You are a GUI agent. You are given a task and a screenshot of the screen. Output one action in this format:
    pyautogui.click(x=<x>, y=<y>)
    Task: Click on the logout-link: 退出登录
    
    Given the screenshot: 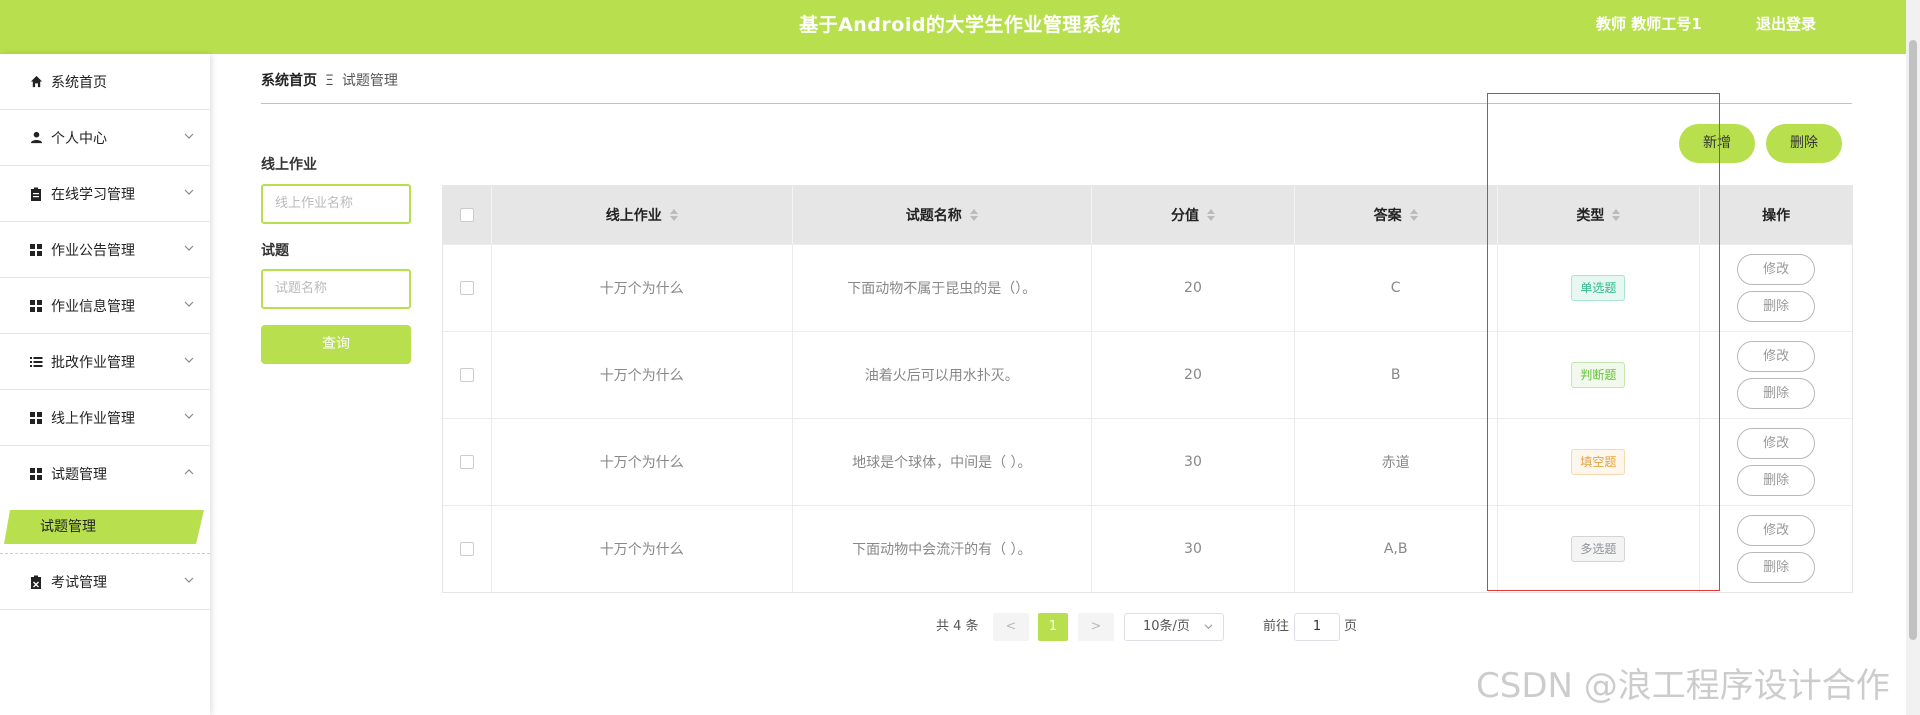 What is the action you would take?
    pyautogui.click(x=1786, y=24)
    